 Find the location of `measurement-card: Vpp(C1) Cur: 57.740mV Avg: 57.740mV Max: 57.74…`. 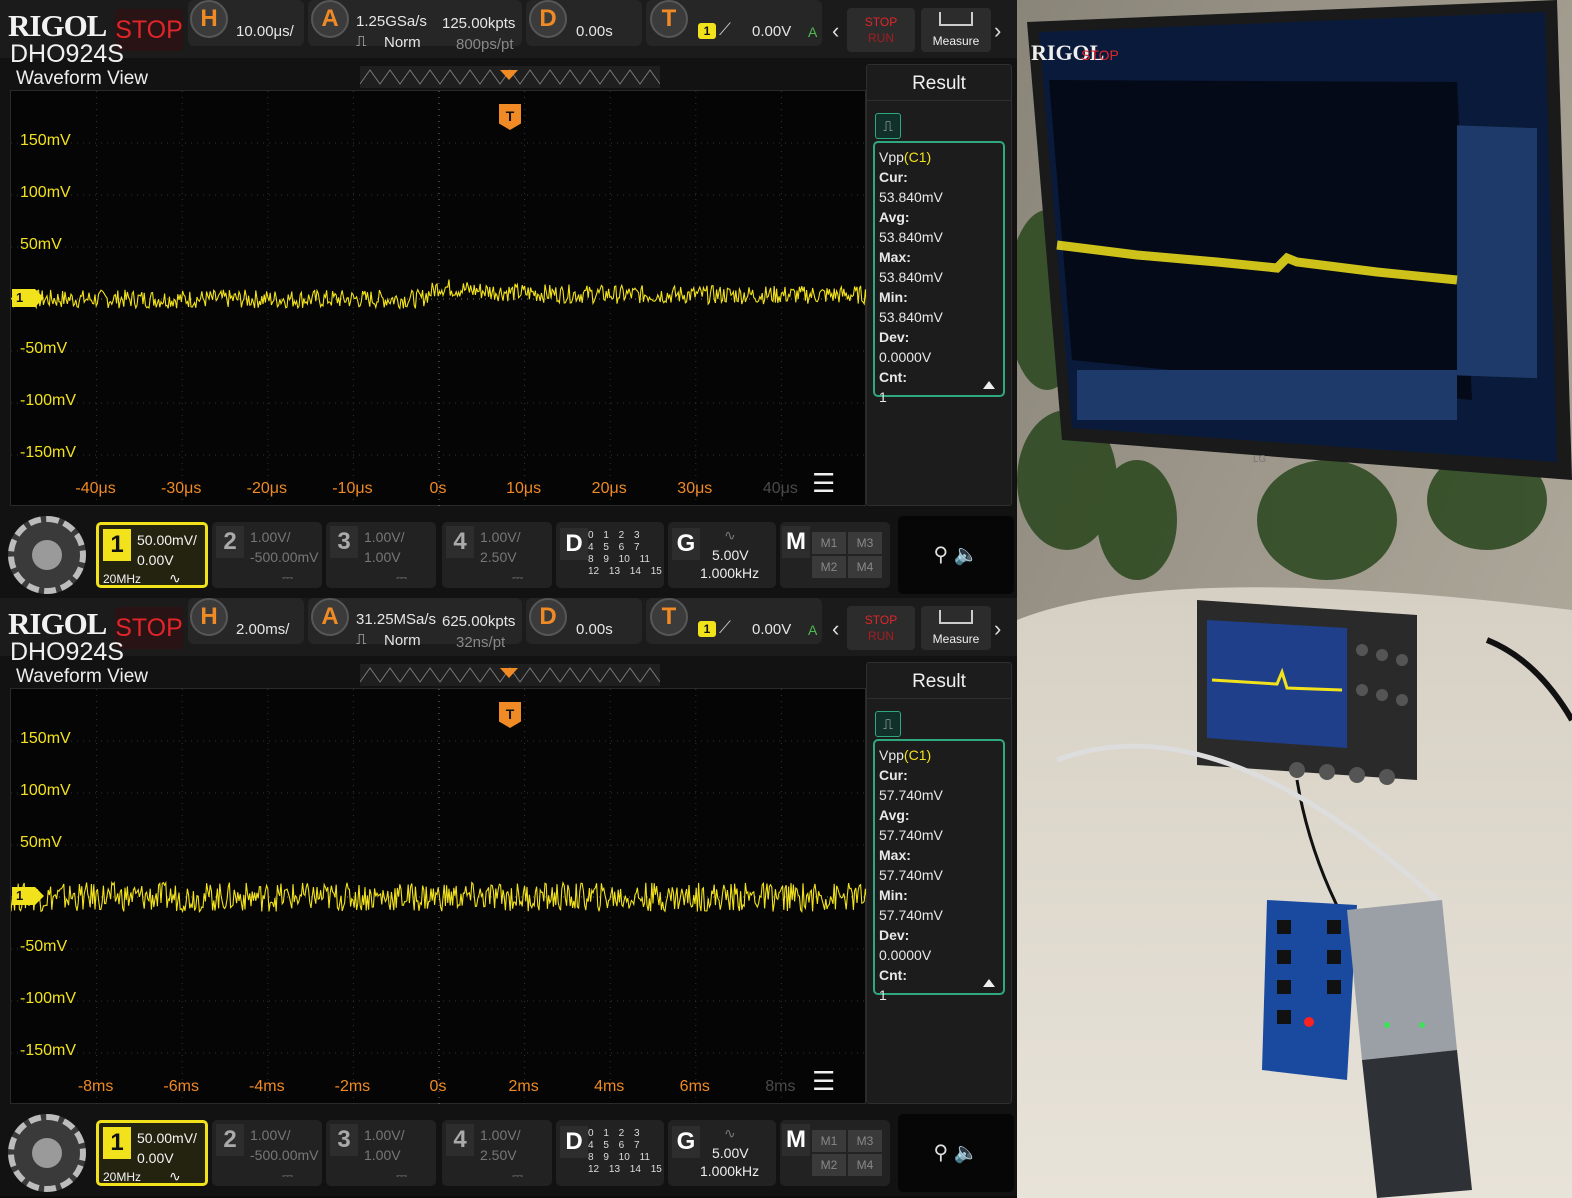

measurement-card: Vpp(C1) Cur: 57.740mV Avg: 57.740mV Max: 57.74… is located at coordinates (939, 871).